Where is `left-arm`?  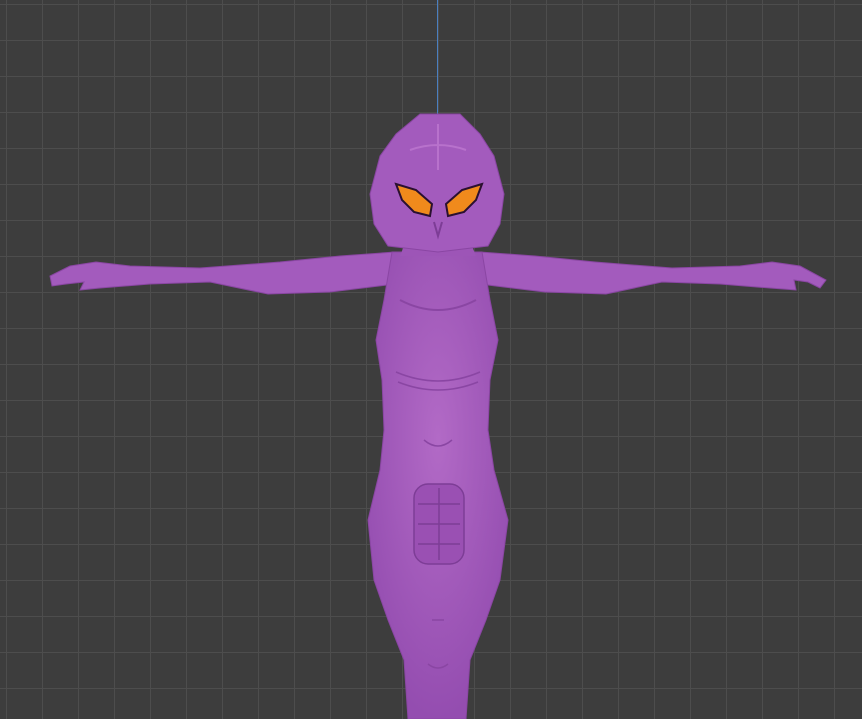 left-arm is located at coordinates (222, 273).